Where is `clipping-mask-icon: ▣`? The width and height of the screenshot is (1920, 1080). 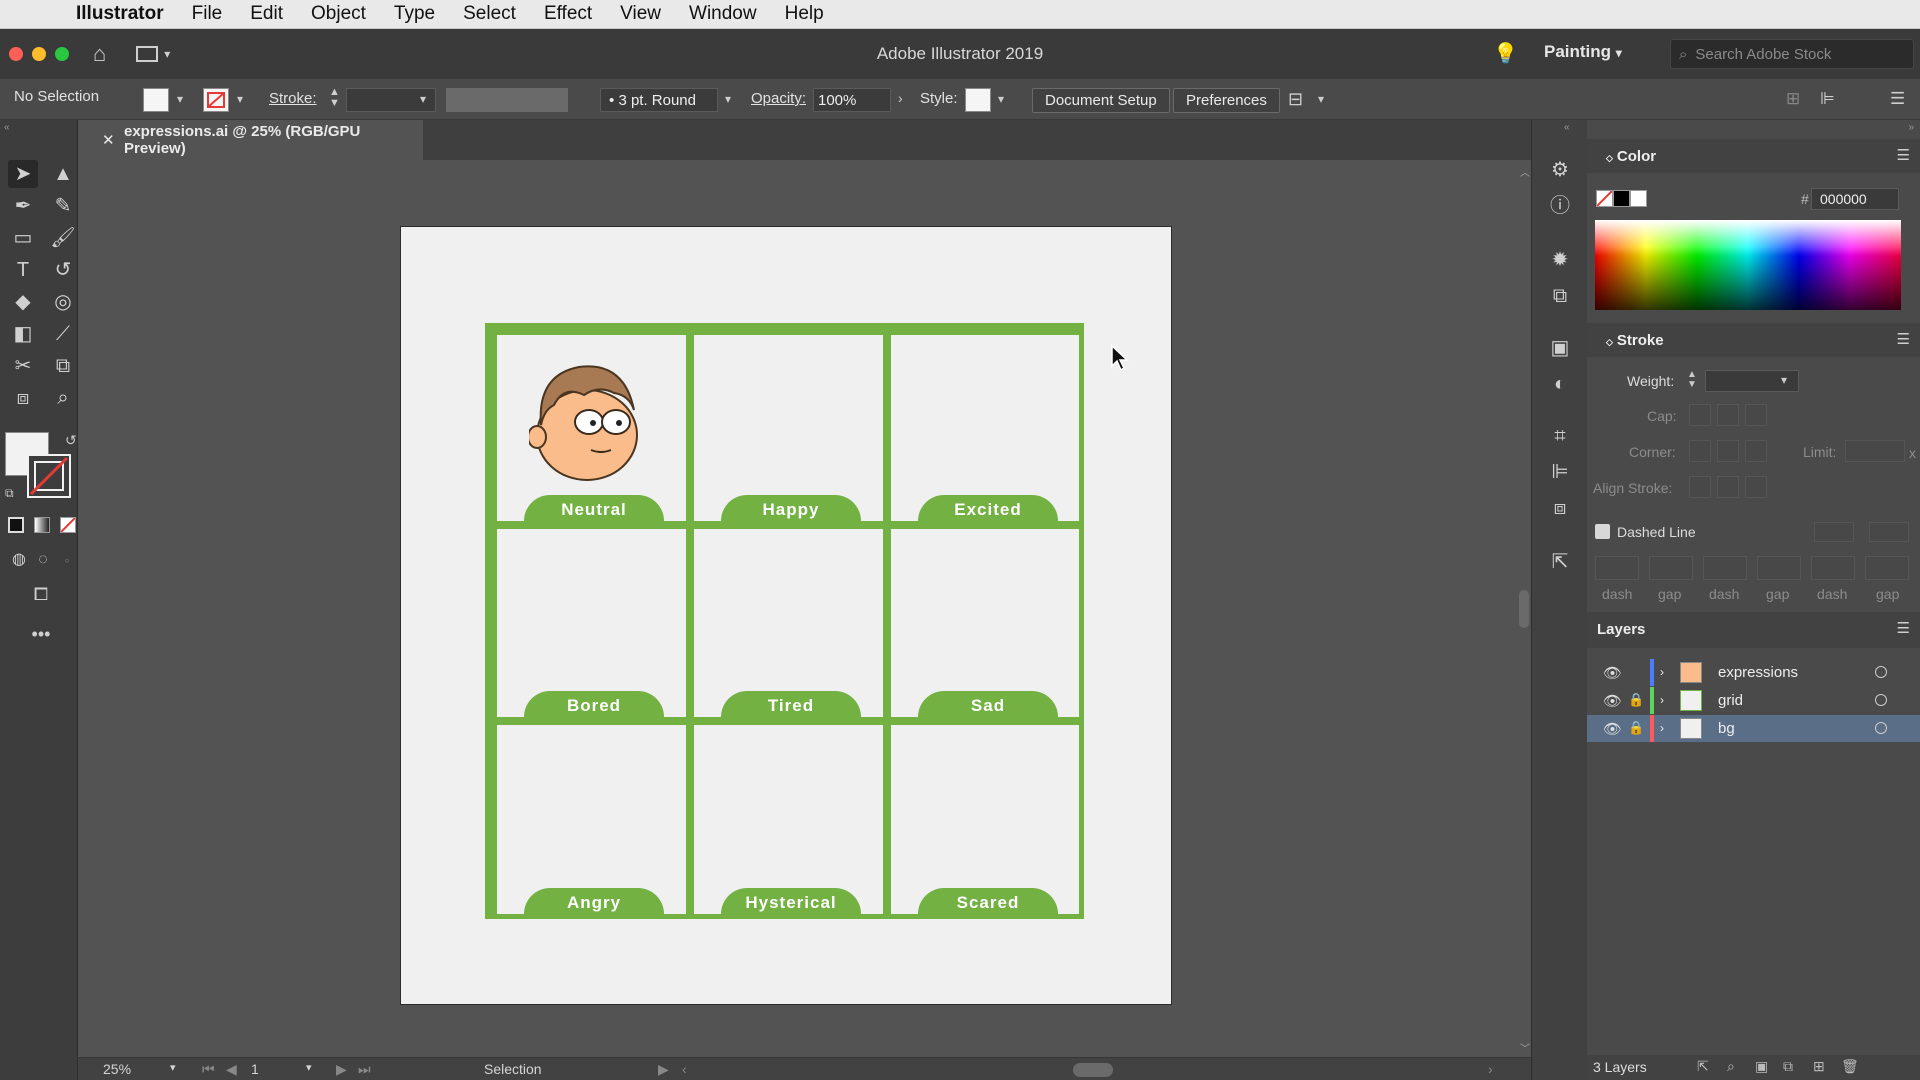
clipping-mask-icon: ▣ is located at coordinates (1761, 1066).